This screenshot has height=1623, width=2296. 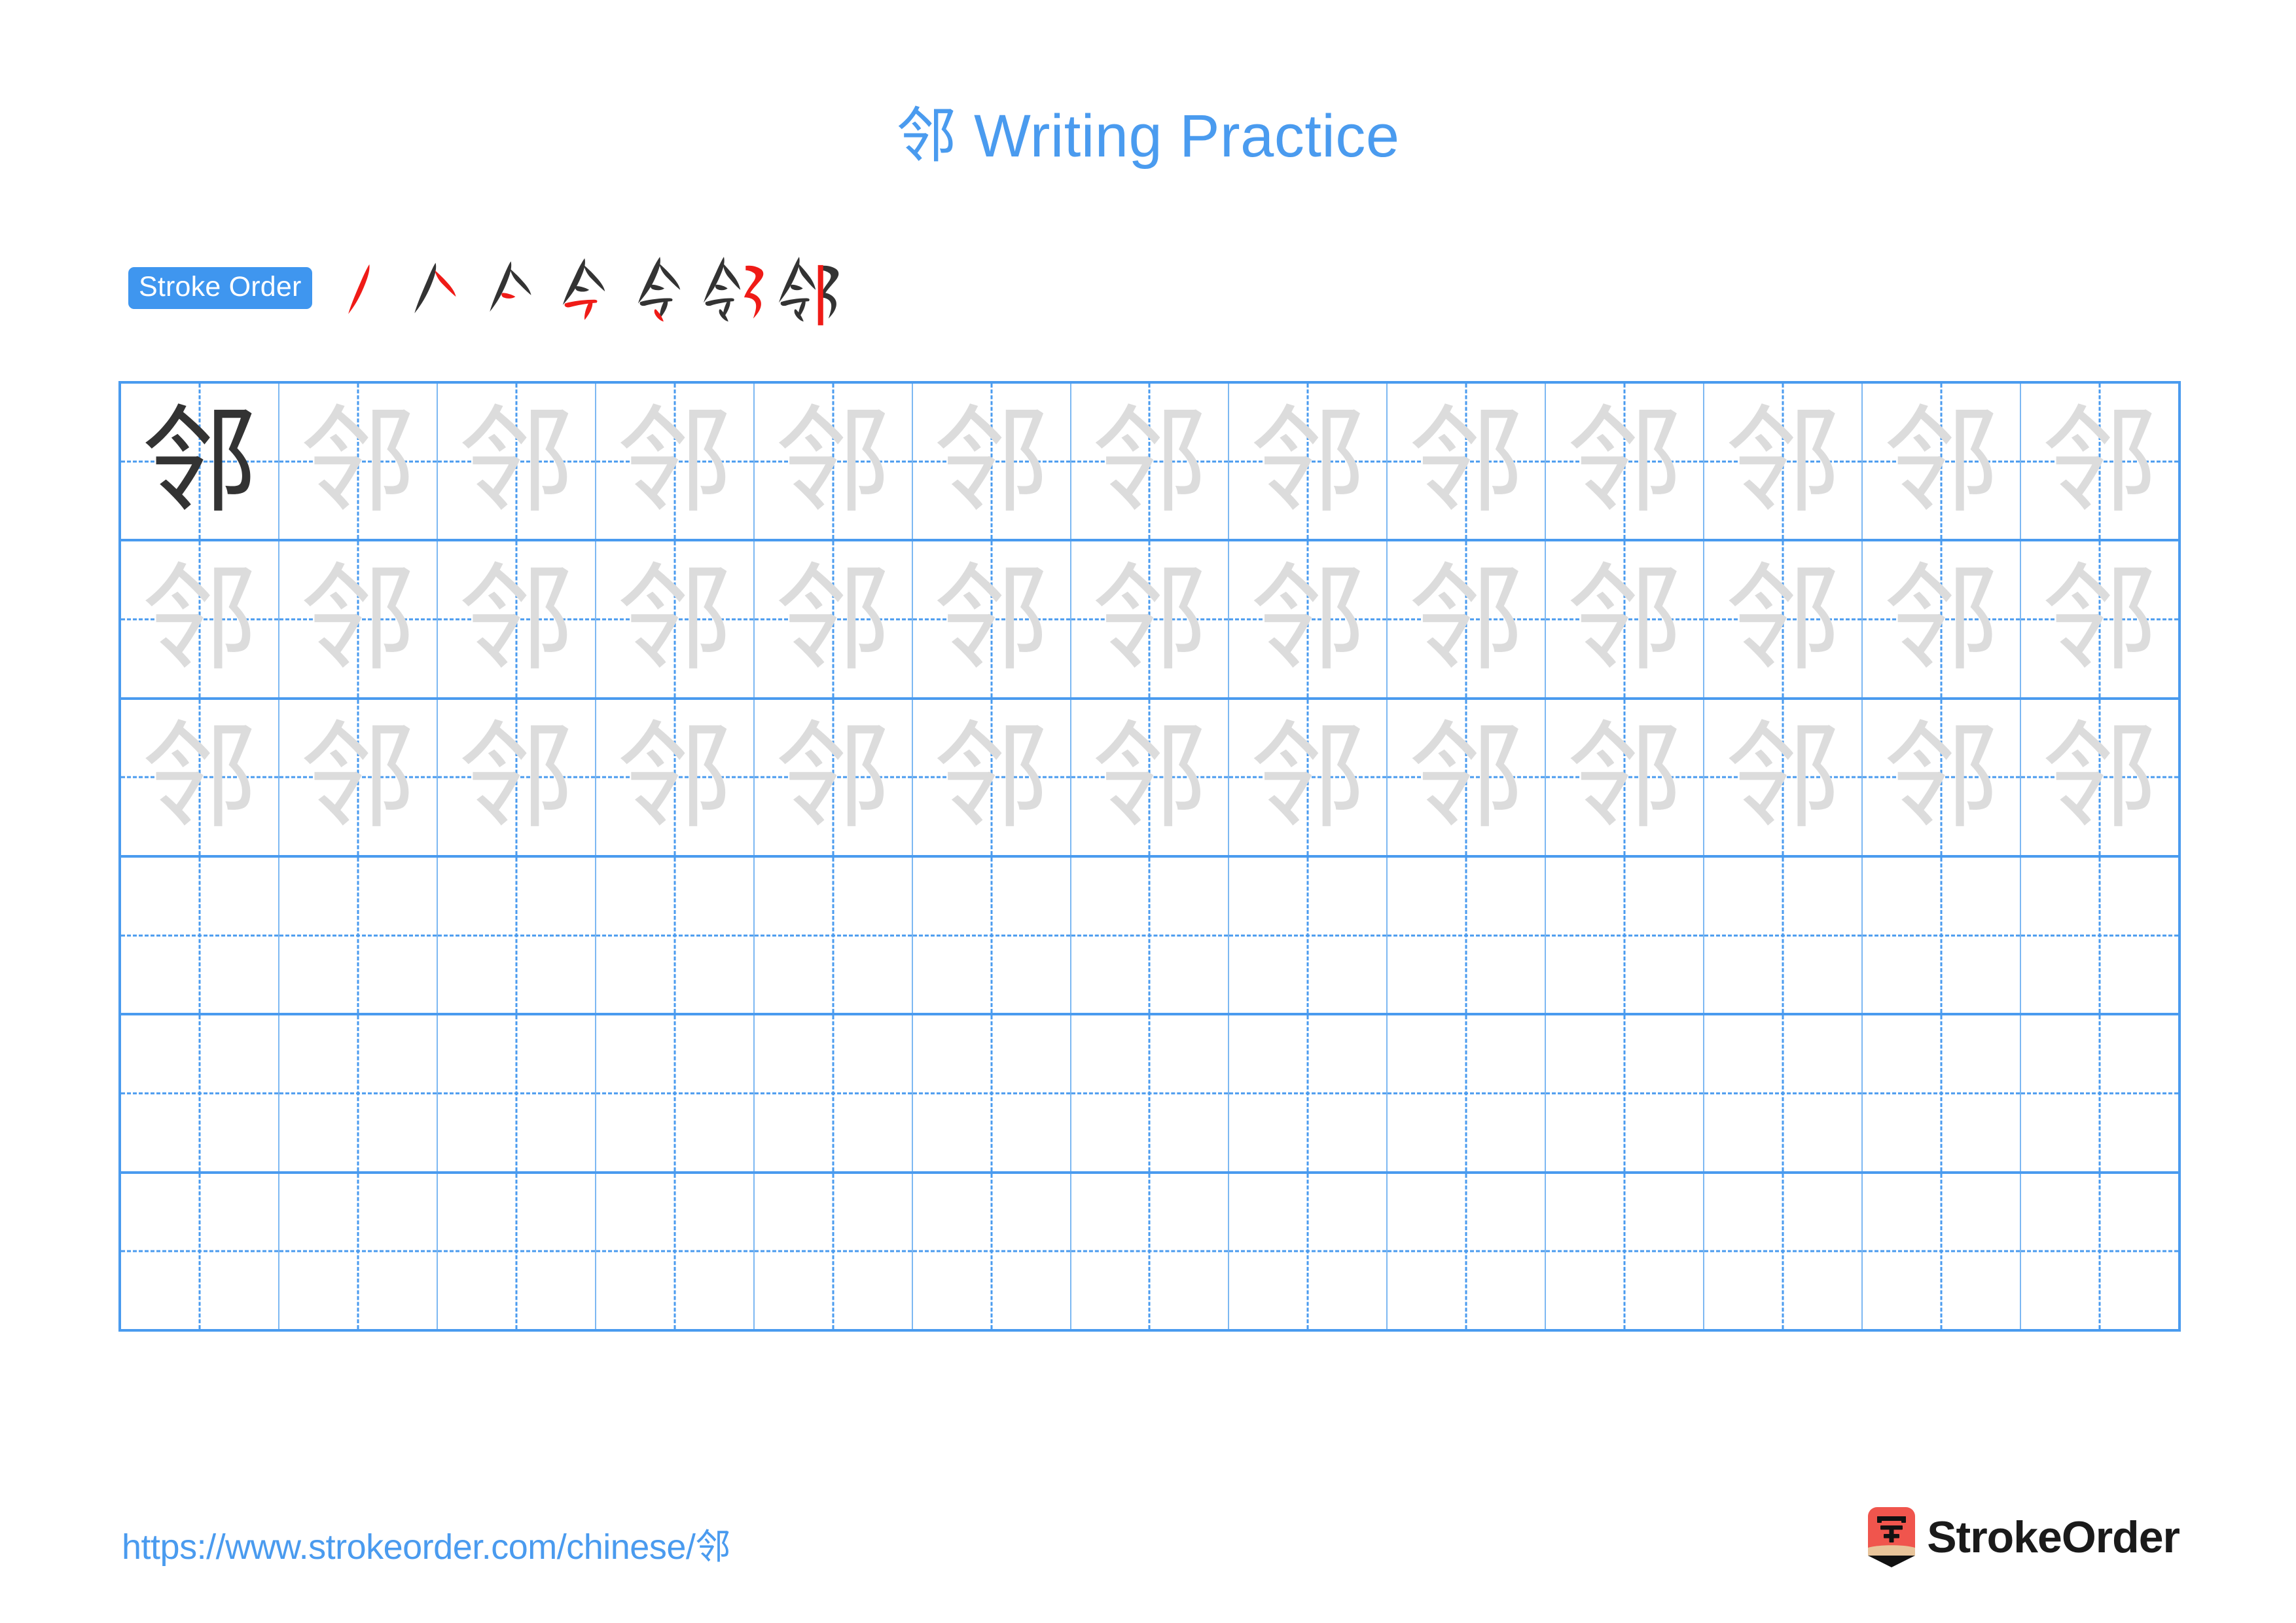 I want to click on grid-cell-r4c2, so click(x=358, y=935).